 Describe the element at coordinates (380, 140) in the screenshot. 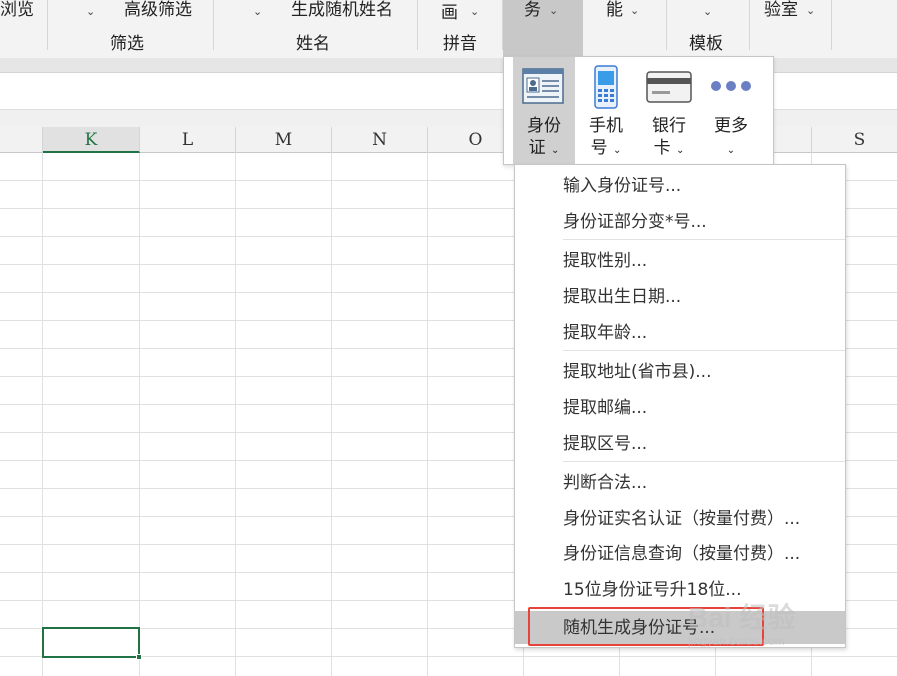

I see `column-header-n: N` at that location.